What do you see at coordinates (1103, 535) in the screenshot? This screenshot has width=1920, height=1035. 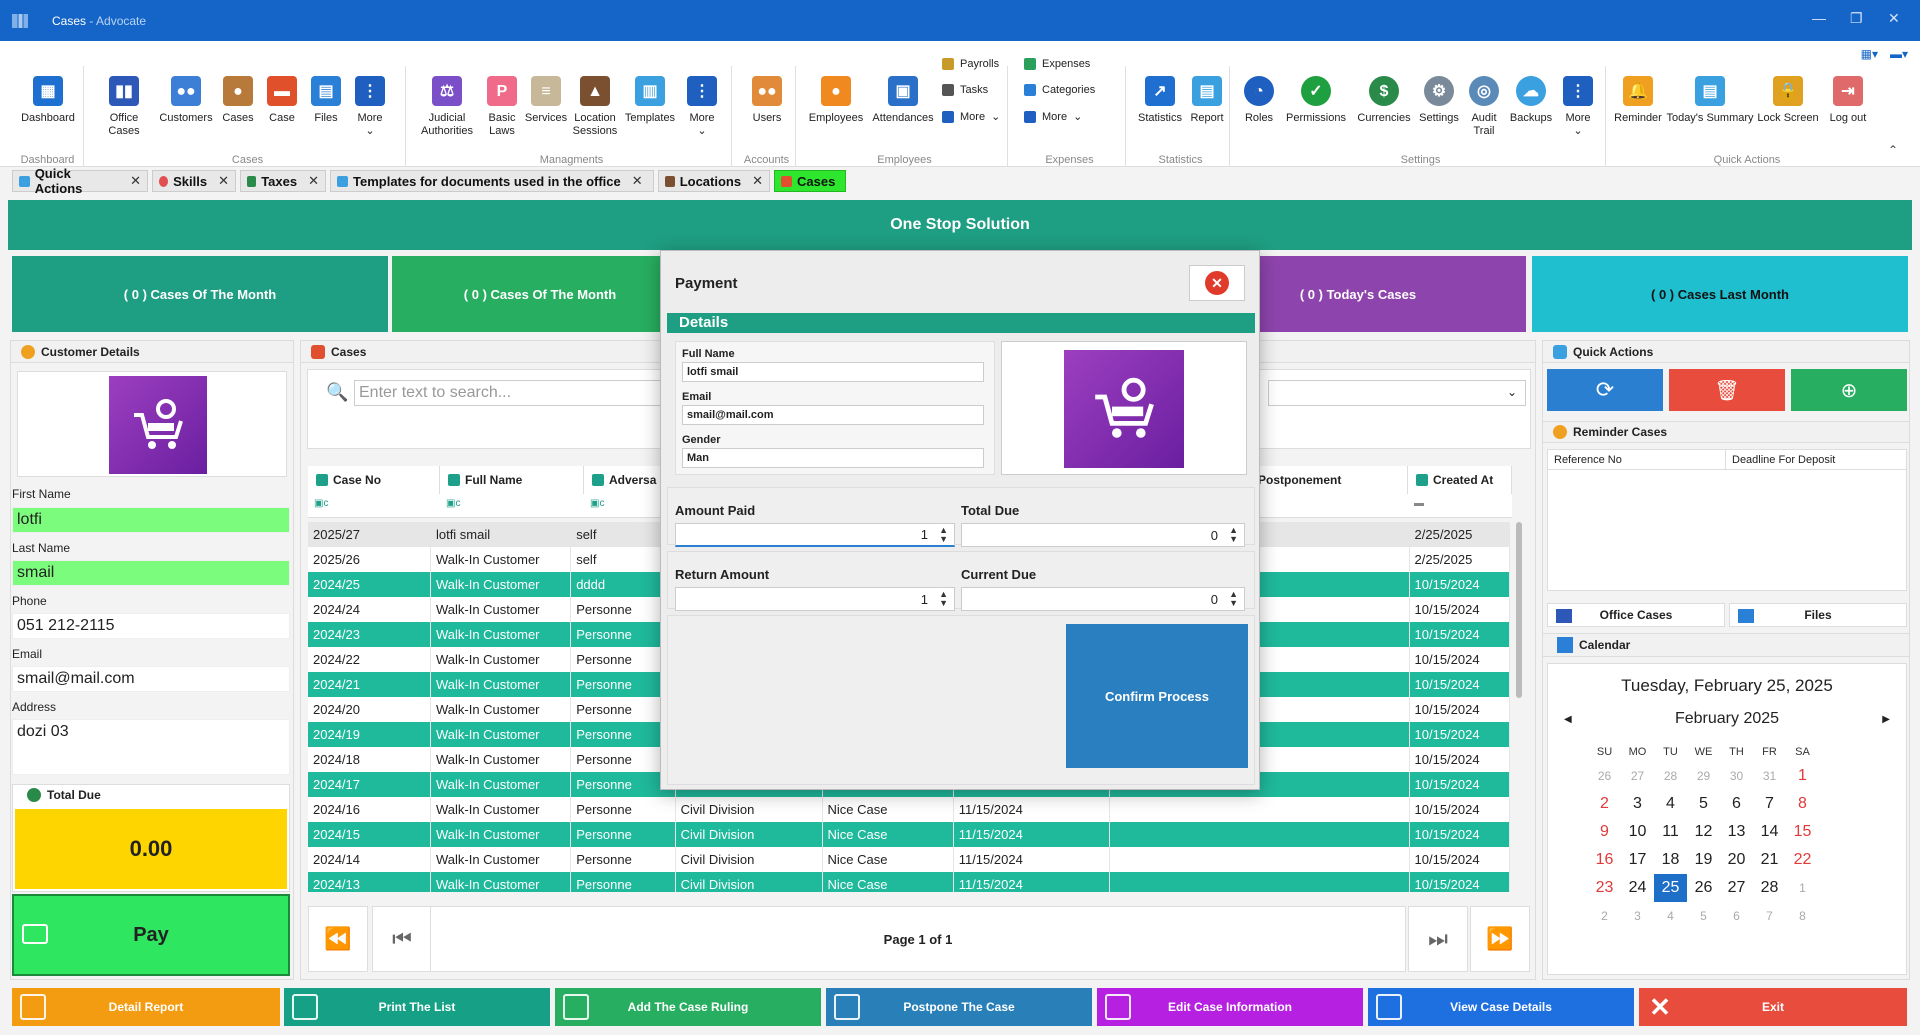 I see `total-due-input: 0 ▲ ▼` at bounding box center [1103, 535].